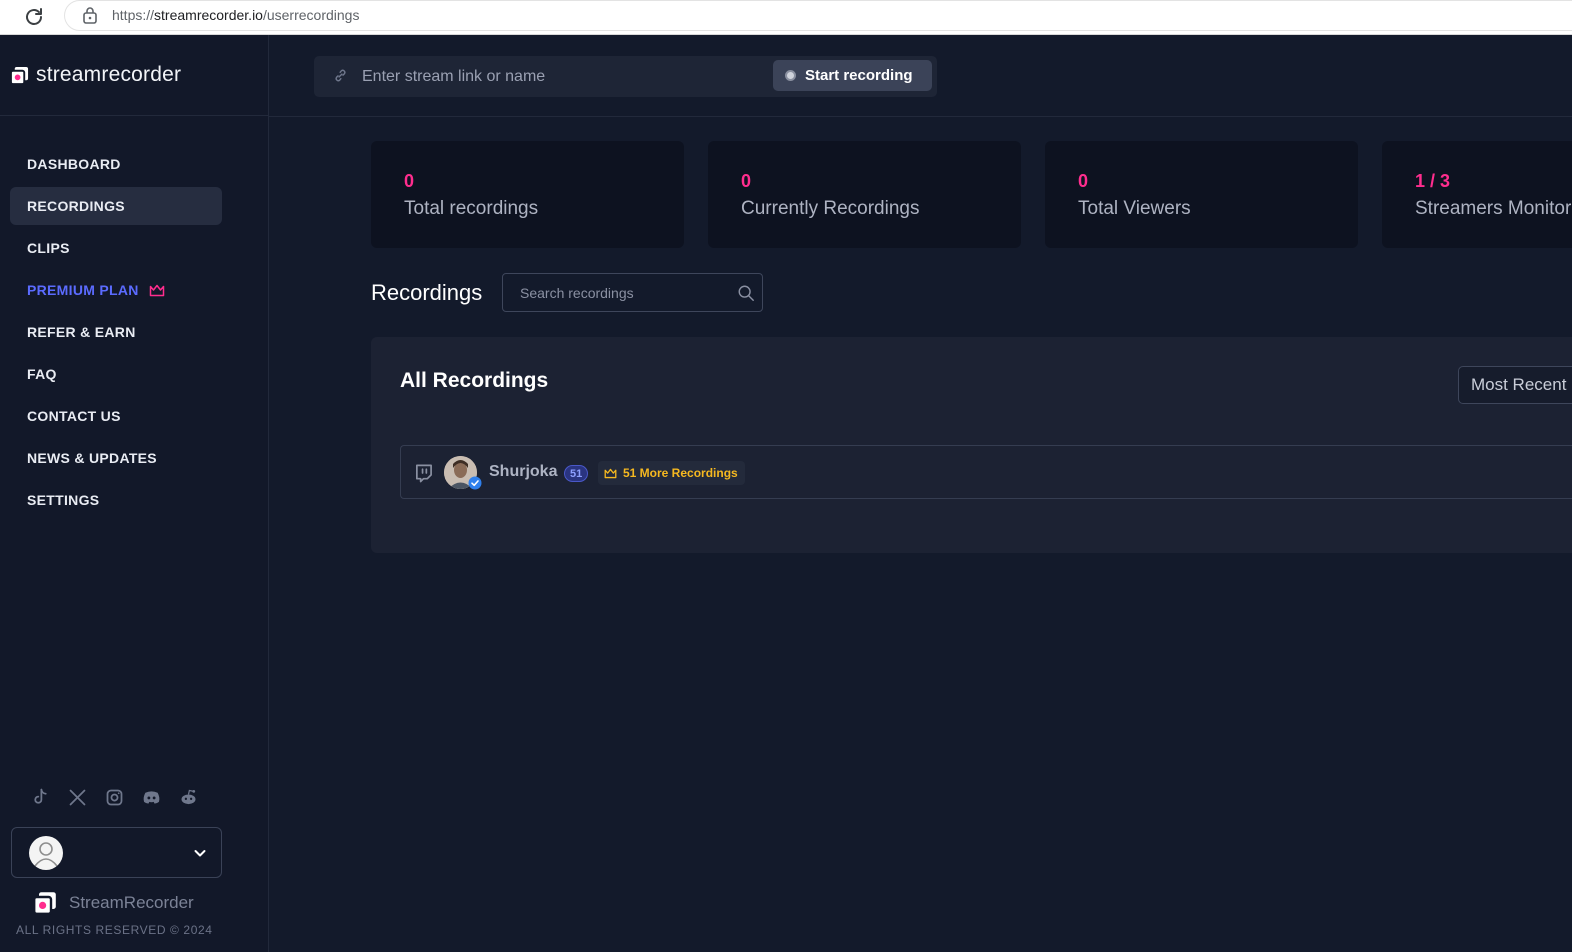 Image resolution: width=1572 pixels, height=952 pixels. I want to click on start-recording-button: Start recording, so click(852, 75).